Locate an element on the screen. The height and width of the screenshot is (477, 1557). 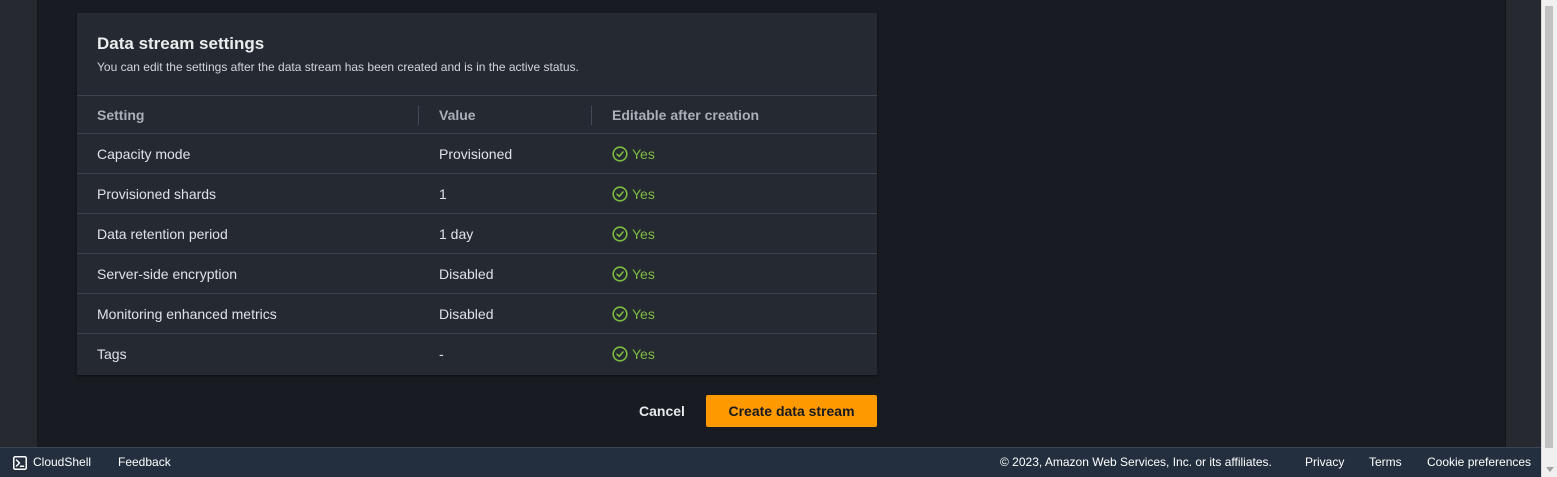
setting-value: Provisioned is located at coordinates (476, 154).